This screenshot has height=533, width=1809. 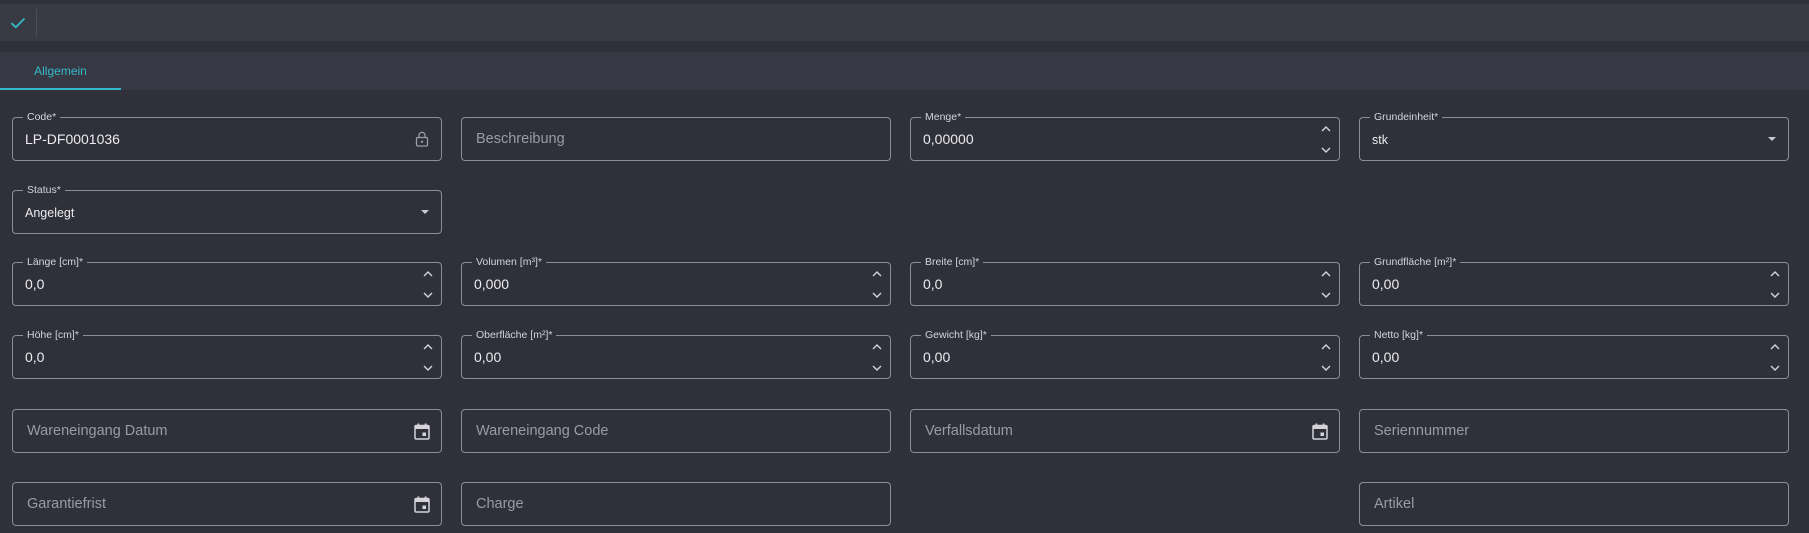 I want to click on volumen-field: Volumen [m³]* 0,000, so click(x=676, y=280).